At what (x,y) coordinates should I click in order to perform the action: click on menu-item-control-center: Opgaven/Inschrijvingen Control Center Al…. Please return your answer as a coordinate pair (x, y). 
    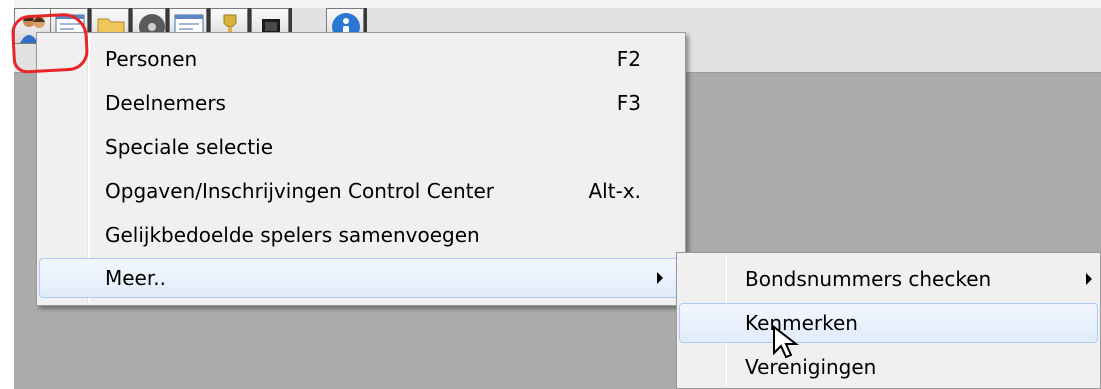
    Looking at the image, I should click on (361, 191).